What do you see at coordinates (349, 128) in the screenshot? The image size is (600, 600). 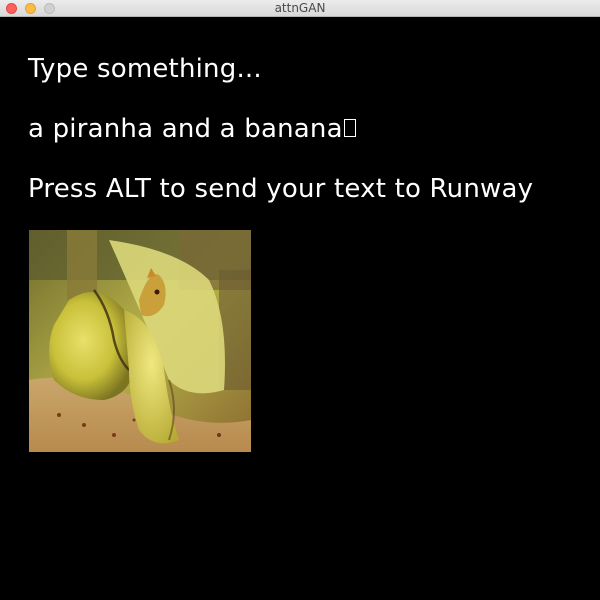 I see `text-cursor-icon` at bounding box center [349, 128].